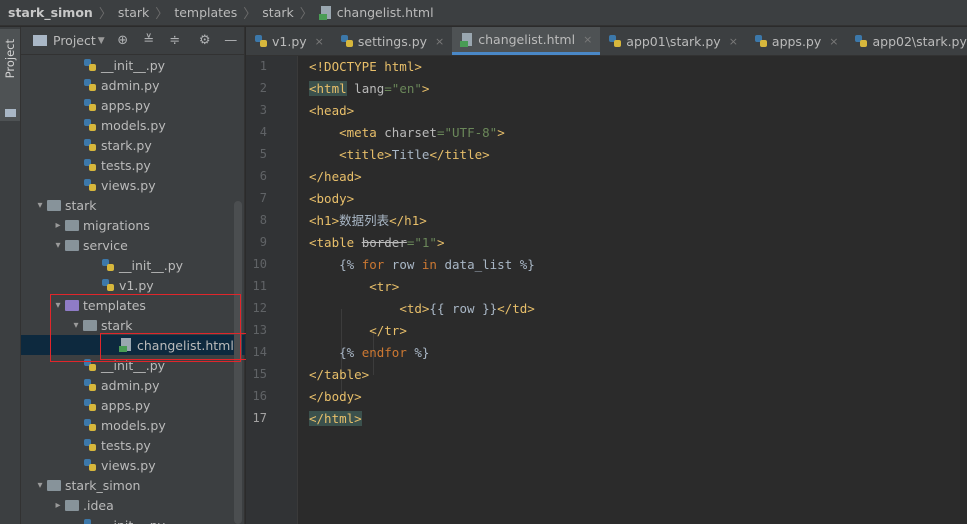 The height and width of the screenshot is (524, 967). I want to click on editor-tab: app02\stark.py×, so click(906, 41).